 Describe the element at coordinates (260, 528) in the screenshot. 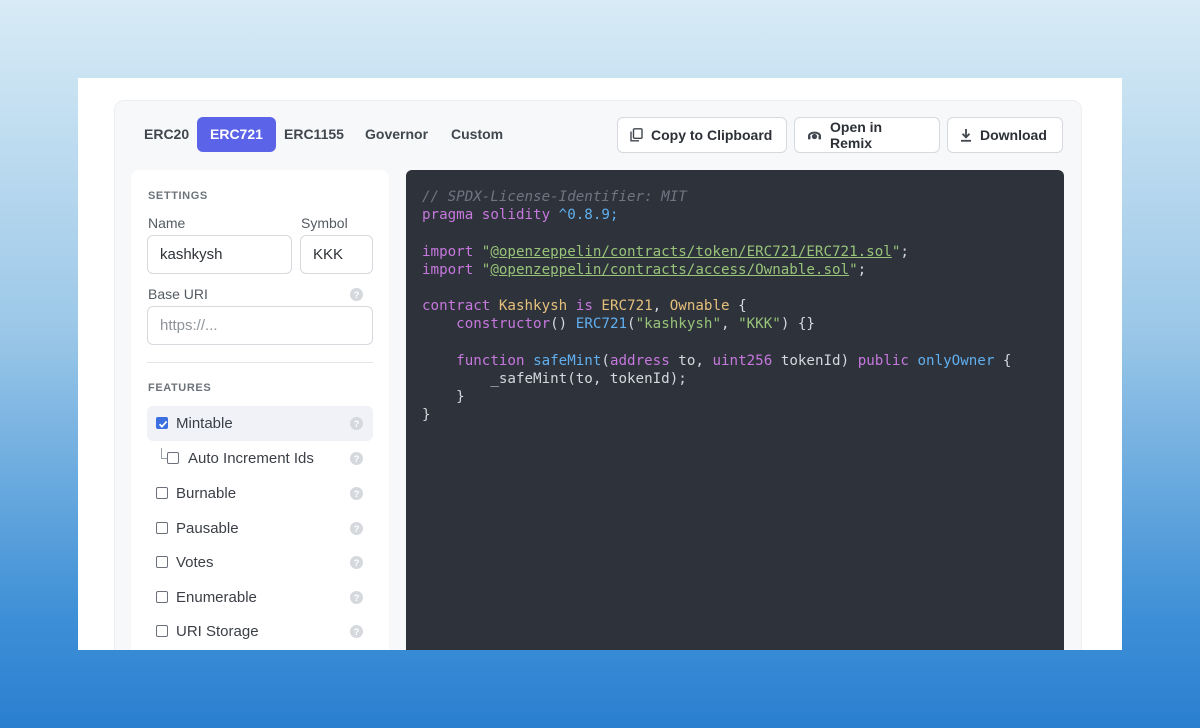

I see `feature-pausable: Pausable ?` at that location.